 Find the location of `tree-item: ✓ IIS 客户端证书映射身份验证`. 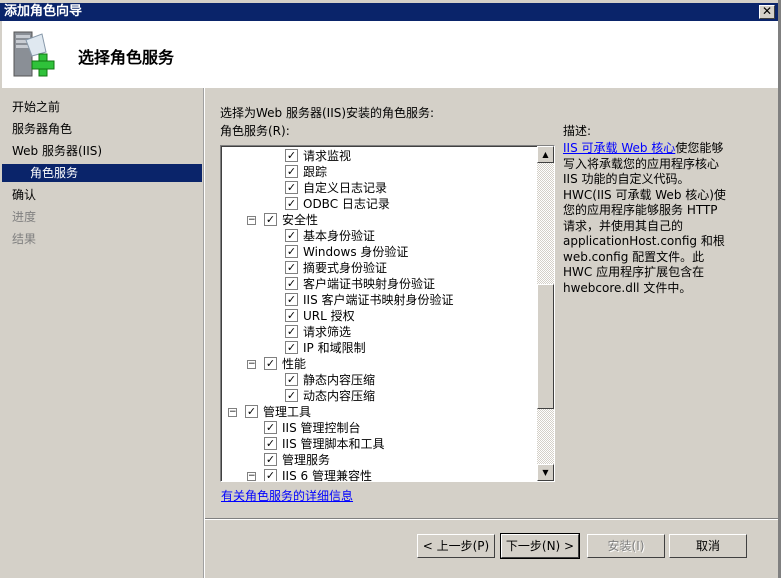

tree-item: ✓ IIS 客户端证书映射身份验证 is located at coordinates (379, 300).